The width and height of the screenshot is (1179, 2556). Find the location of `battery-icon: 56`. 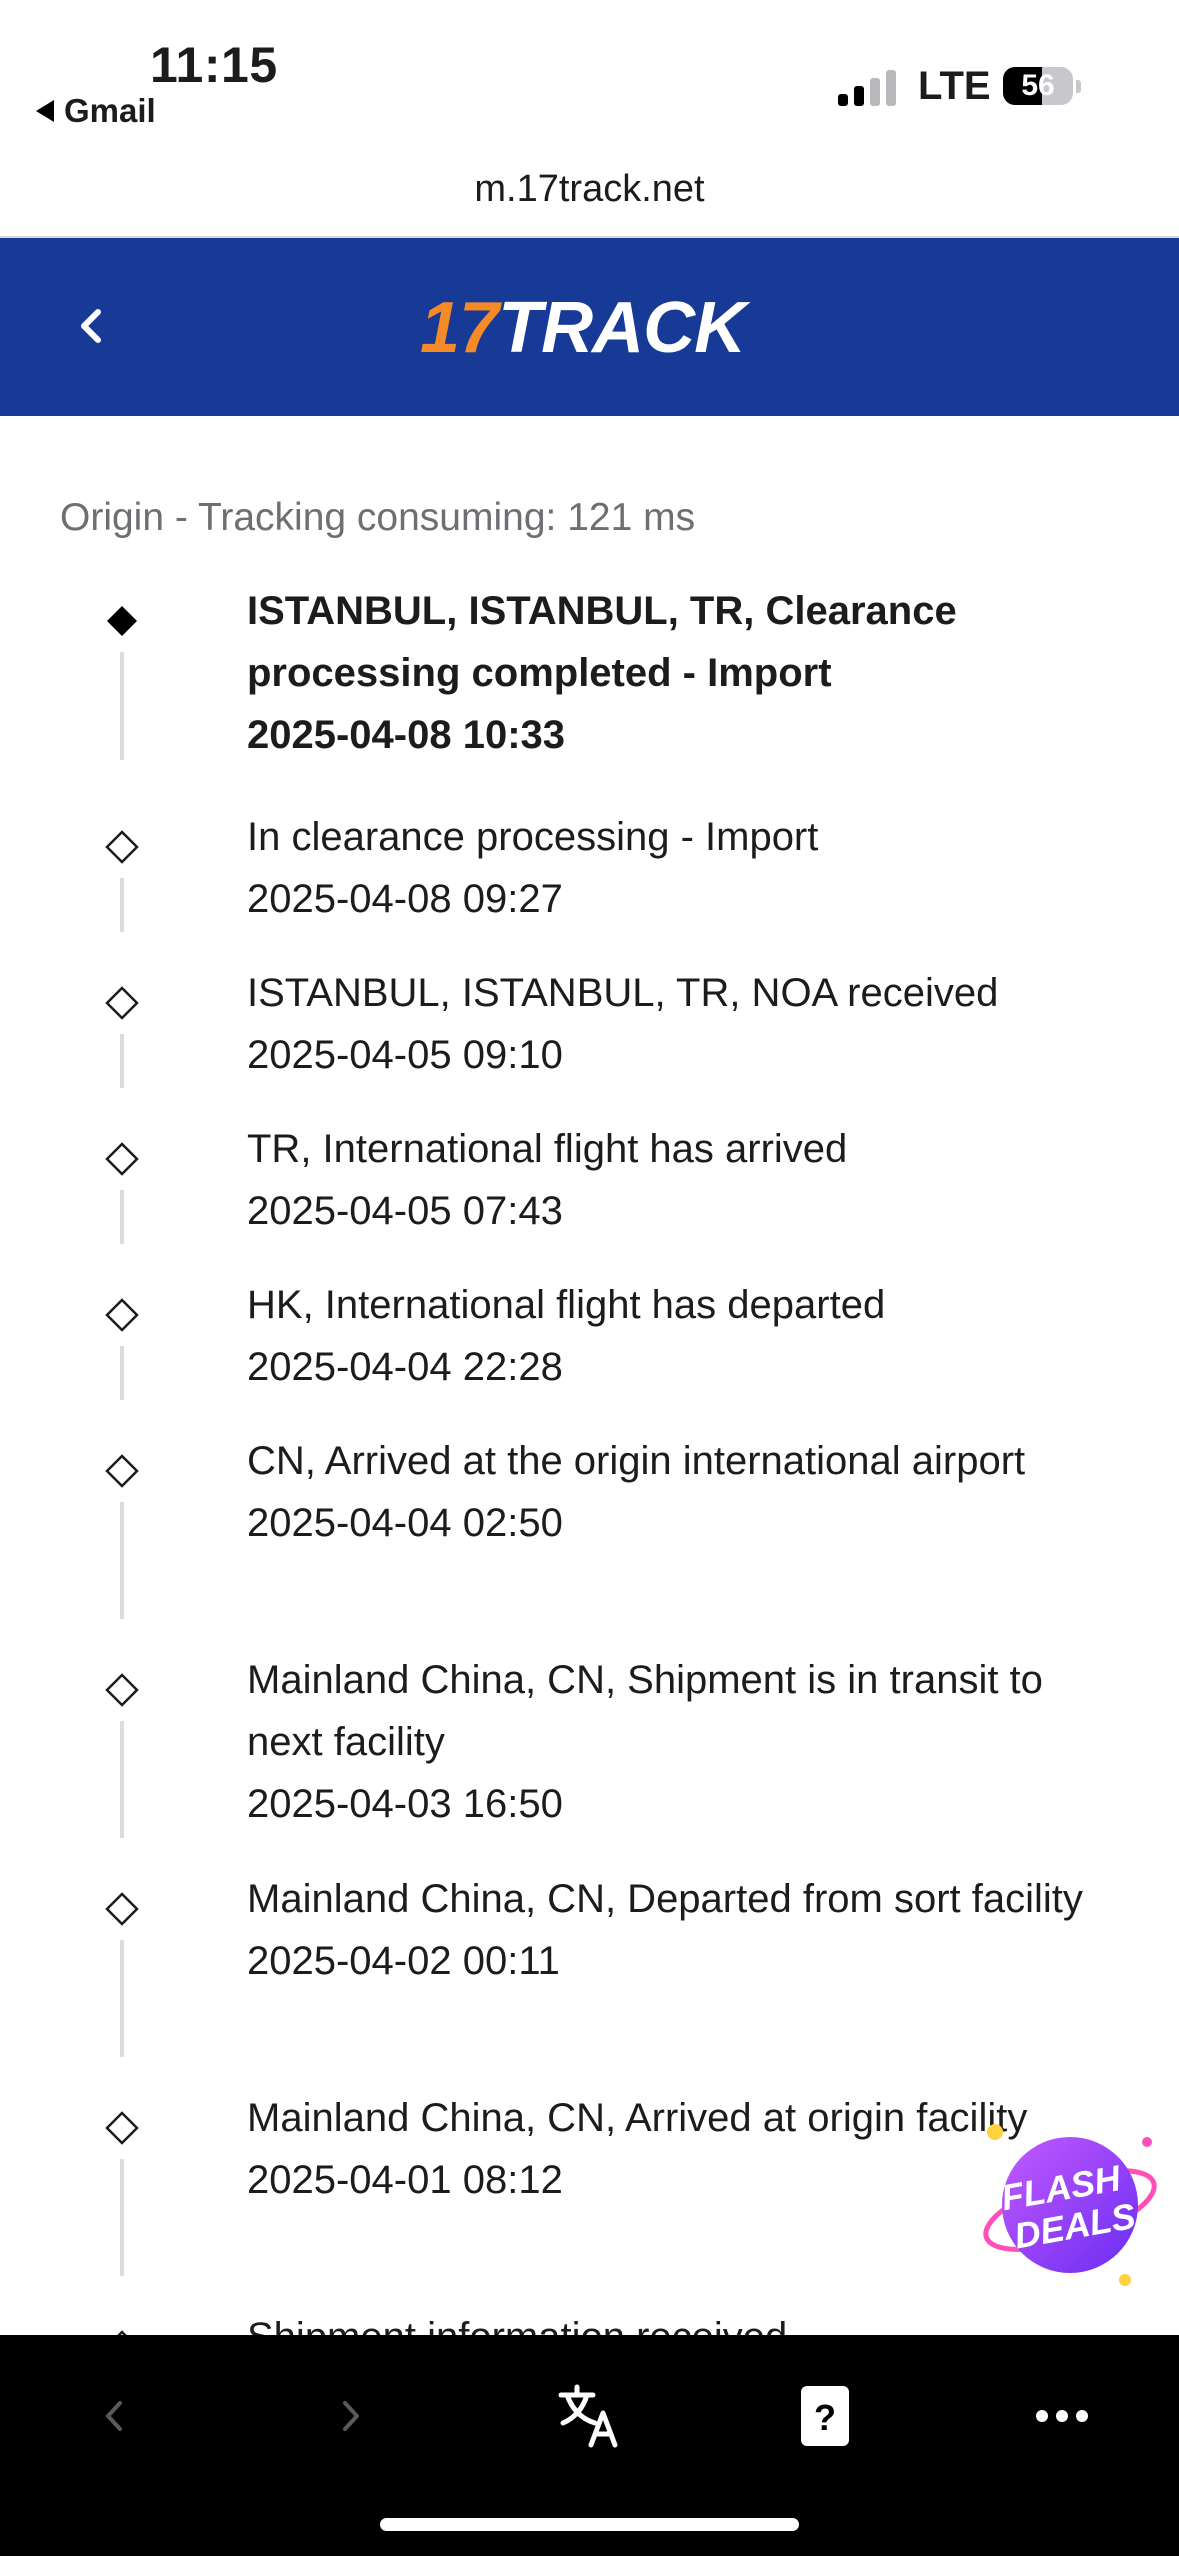

battery-icon: 56 is located at coordinates (1042, 86).